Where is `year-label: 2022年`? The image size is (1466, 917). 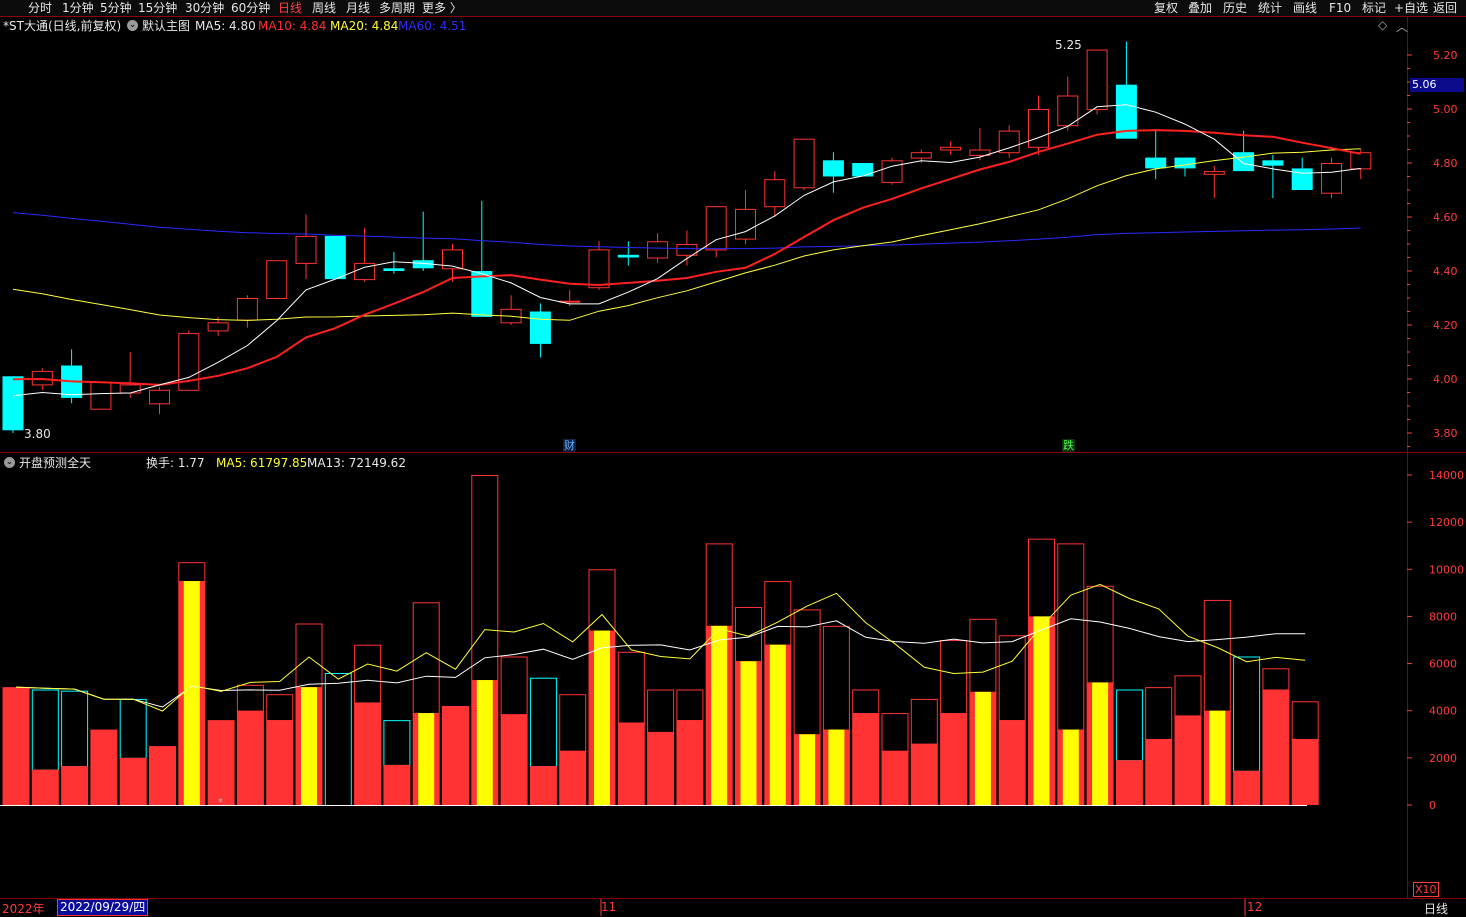 year-label: 2022年 is located at coordinates (23, 909).